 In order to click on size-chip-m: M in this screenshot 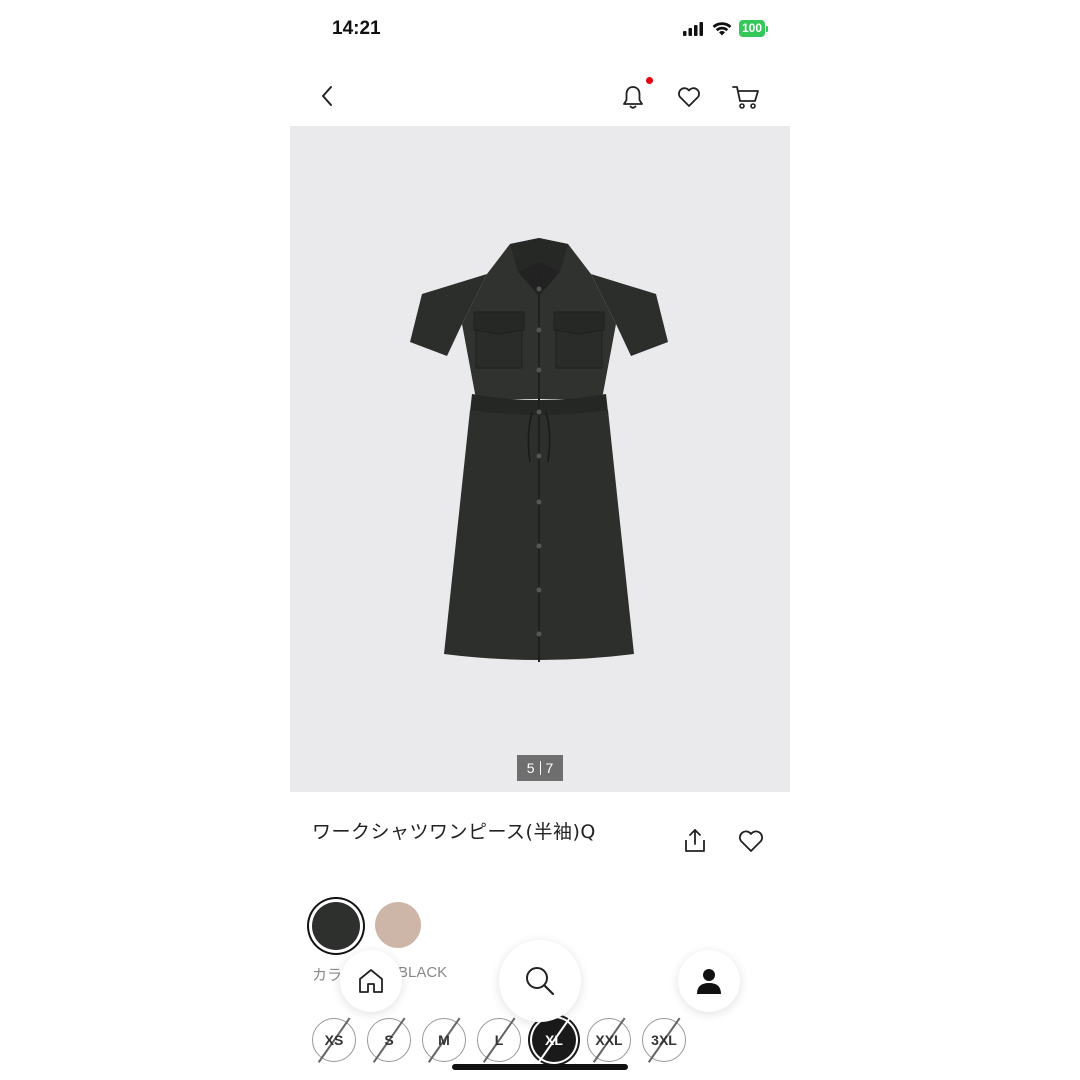, I will do `click(444, 1040)`.